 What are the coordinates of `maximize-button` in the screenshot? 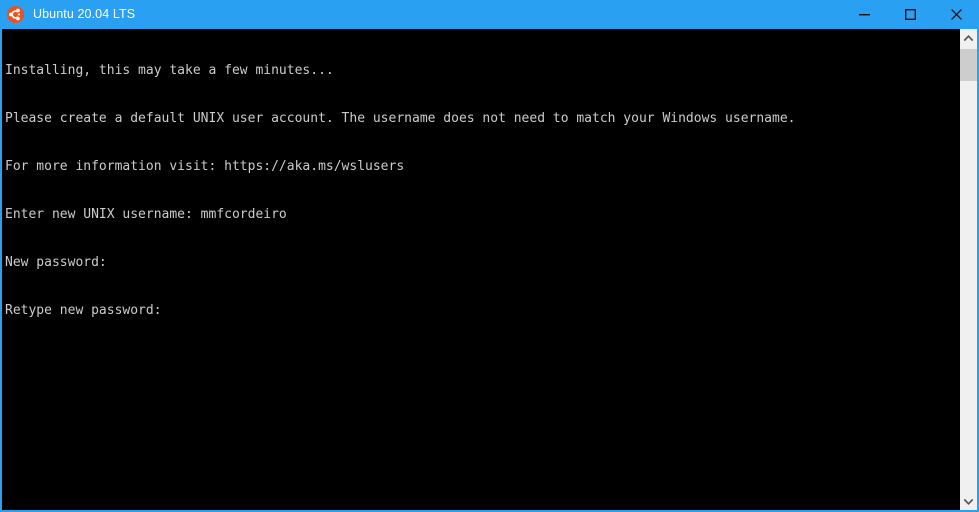 It's located at (910, 14).